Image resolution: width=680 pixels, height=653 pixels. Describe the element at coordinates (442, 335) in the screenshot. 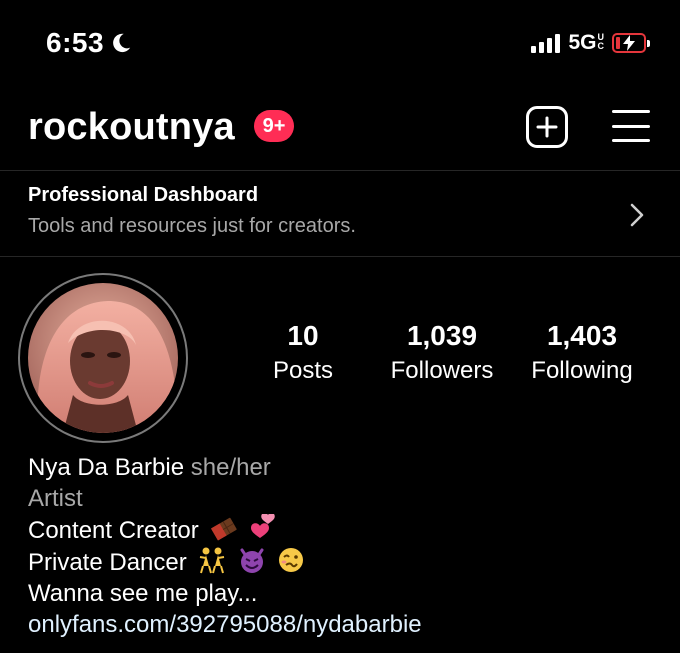

I see `followers-count: 1,039` at that location.